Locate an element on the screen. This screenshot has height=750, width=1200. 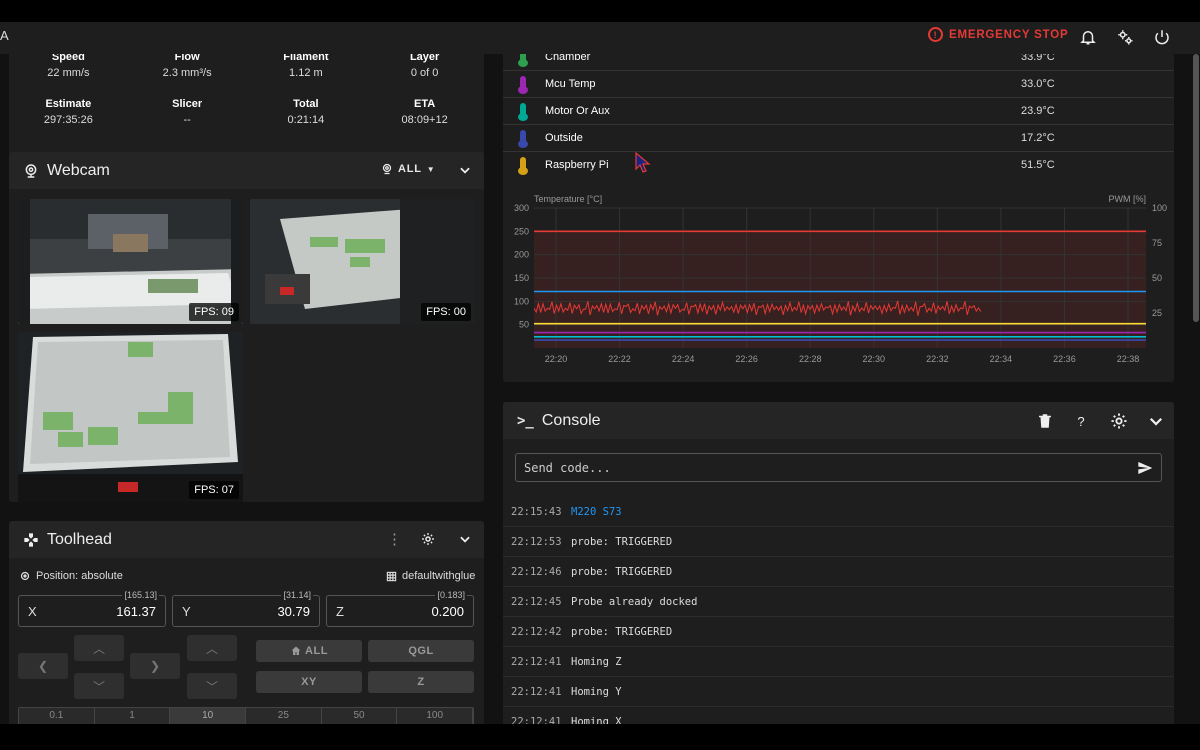
help-icon: ? is located at coordinates (1081, 421).